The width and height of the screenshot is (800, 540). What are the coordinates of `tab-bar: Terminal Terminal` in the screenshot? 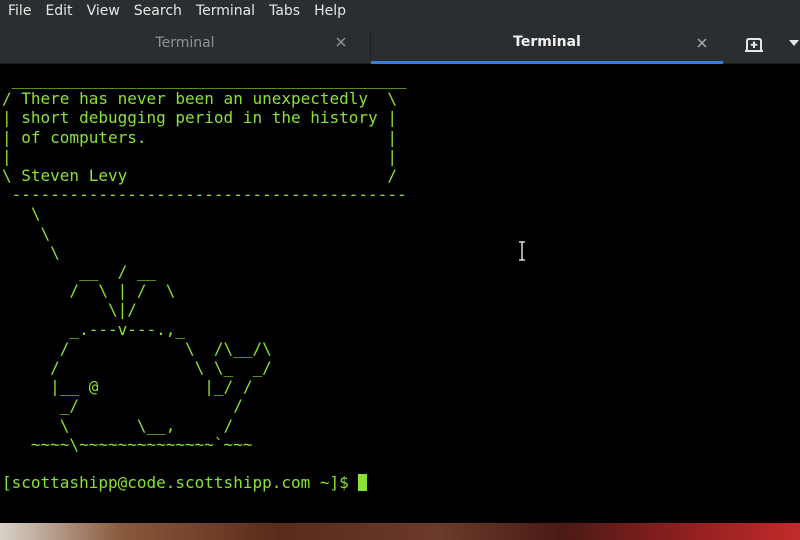 It's located at (400, 43).